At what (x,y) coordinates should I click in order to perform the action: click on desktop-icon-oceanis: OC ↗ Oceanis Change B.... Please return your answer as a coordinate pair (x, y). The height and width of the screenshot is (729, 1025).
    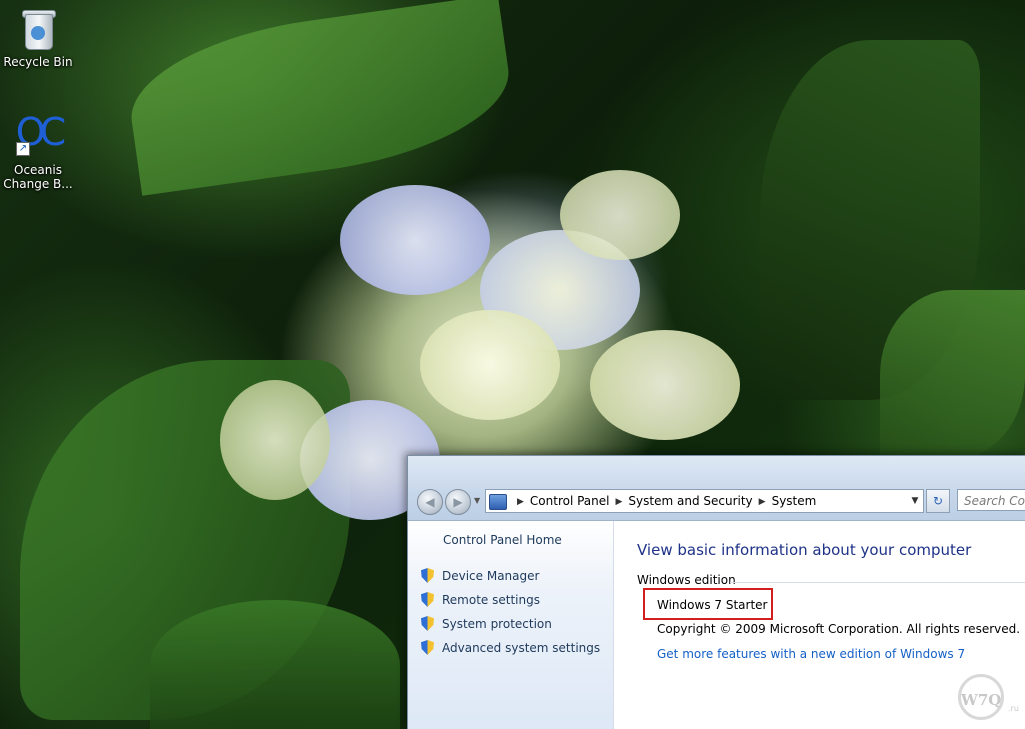
    Looking at the image, I should click on (38, 151).